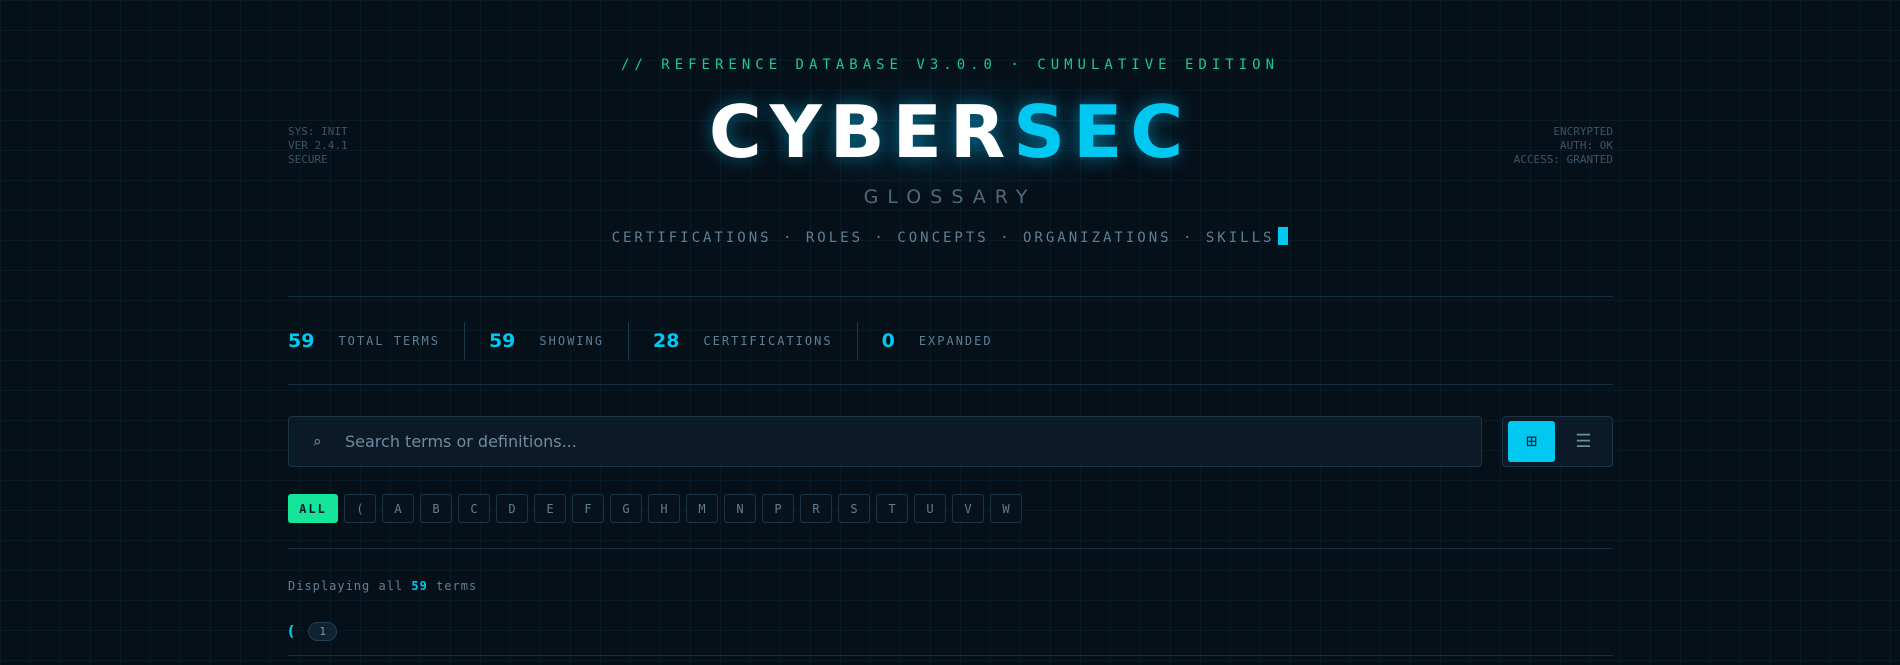  Describe the element at coordinates (474, 508) in the screenshot. I see `letter-filter: C` at that location.